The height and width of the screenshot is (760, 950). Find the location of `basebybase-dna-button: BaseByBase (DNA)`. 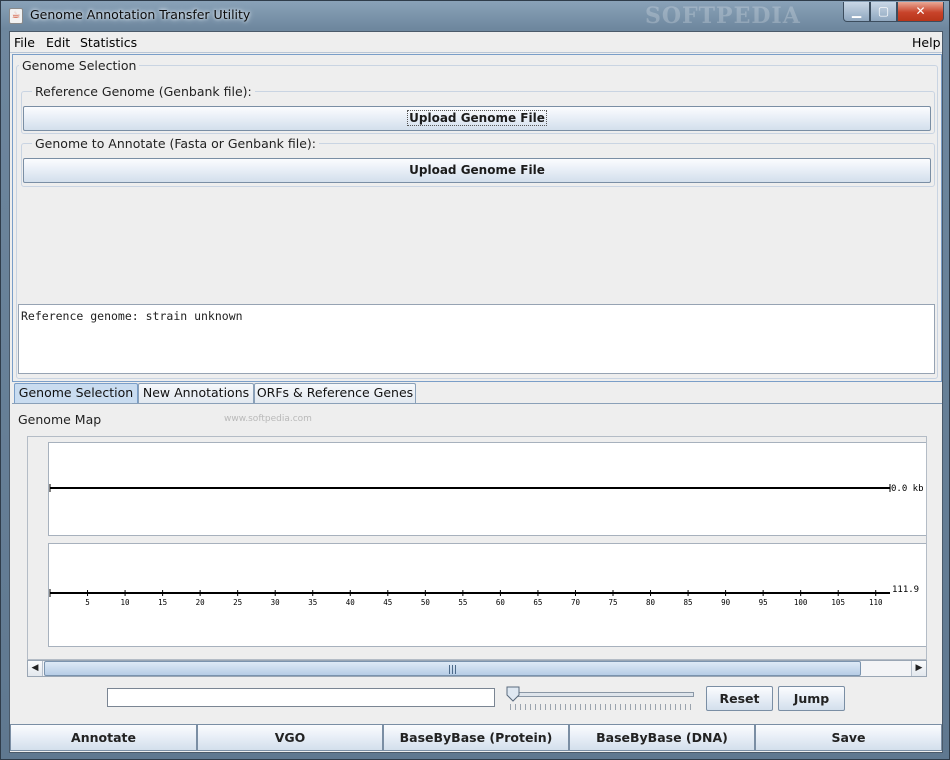

basebybase-dna-button: BaseByBase (DNA) is located at coordinates (662, 737).